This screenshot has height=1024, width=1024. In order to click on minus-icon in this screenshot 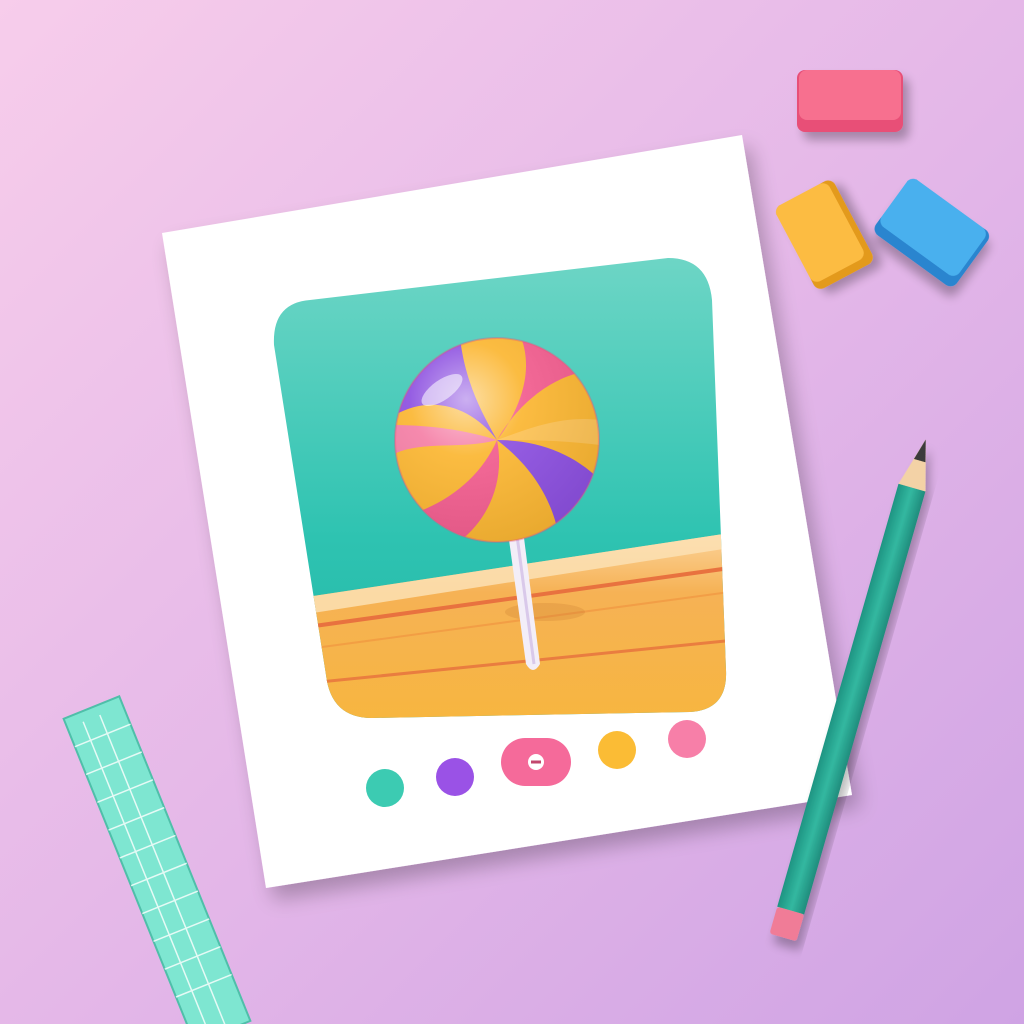, I will do `click(536, 762)`.